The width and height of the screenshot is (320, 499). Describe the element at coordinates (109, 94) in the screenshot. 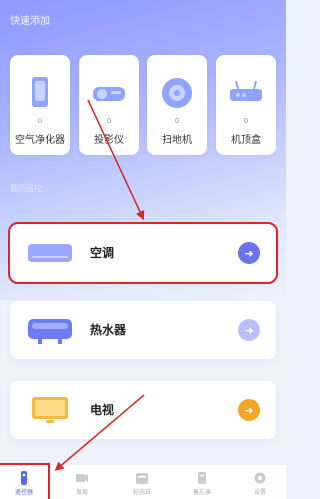

I see `projector-icon` at that location.